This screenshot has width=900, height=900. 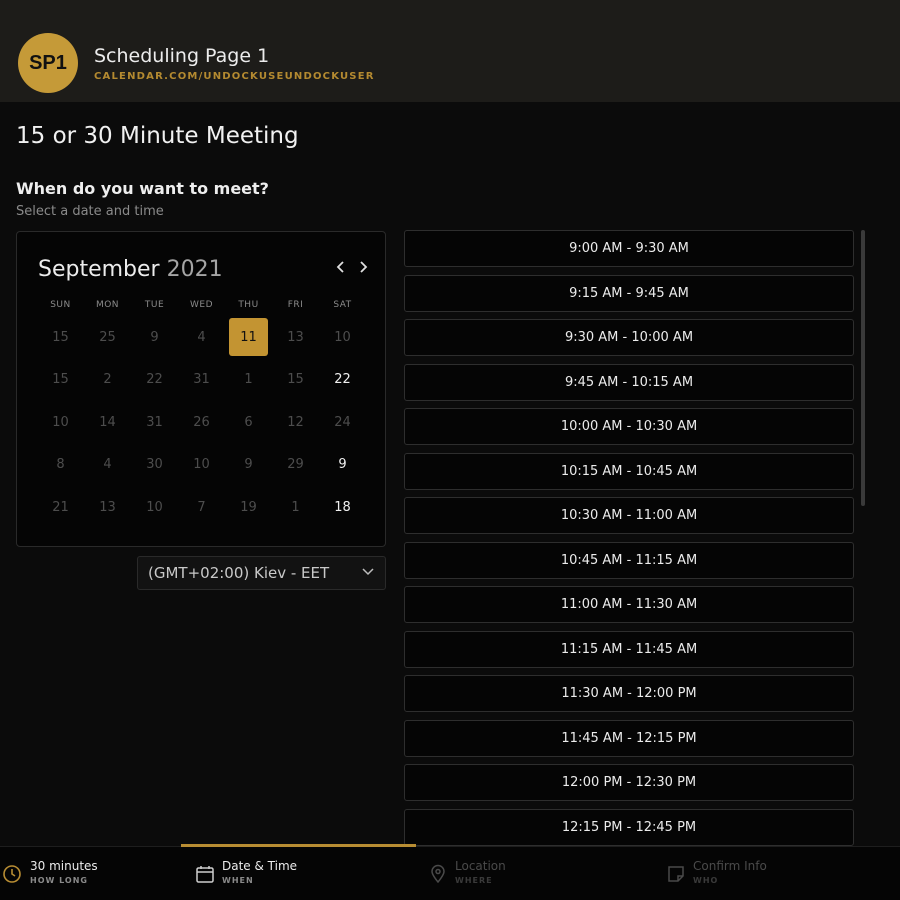 What do you see at coordinates (90, 873) in the screenshot?
I see `step-how-long: 30 minutes HOW LONG` at bounding box center [90, 873].